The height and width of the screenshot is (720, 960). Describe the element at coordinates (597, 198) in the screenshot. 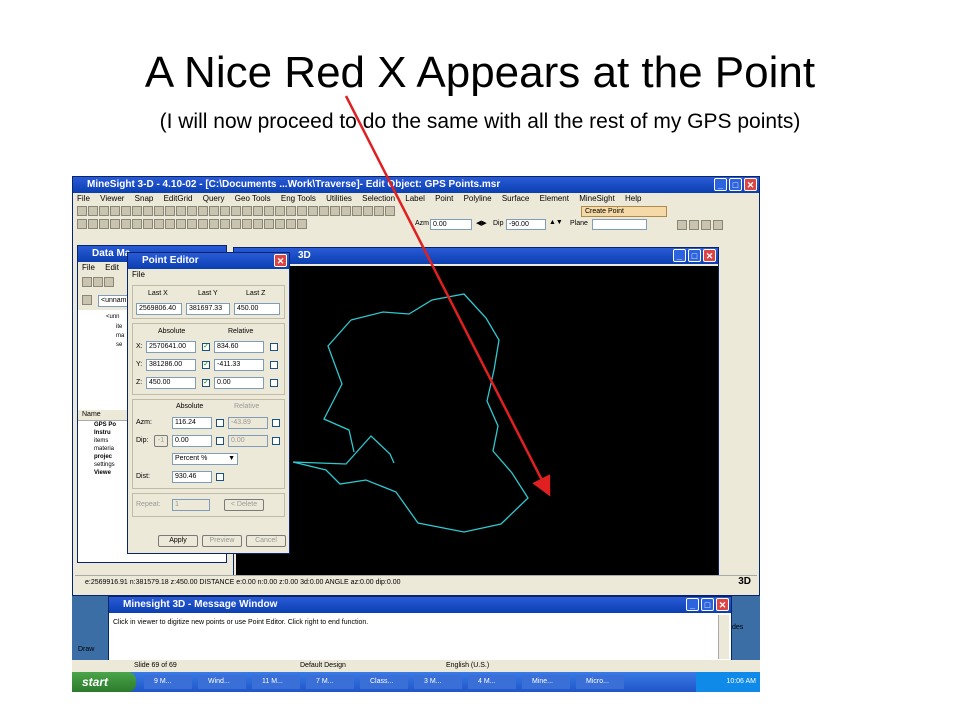

I see `menu-minesight: MineSight` at that location.